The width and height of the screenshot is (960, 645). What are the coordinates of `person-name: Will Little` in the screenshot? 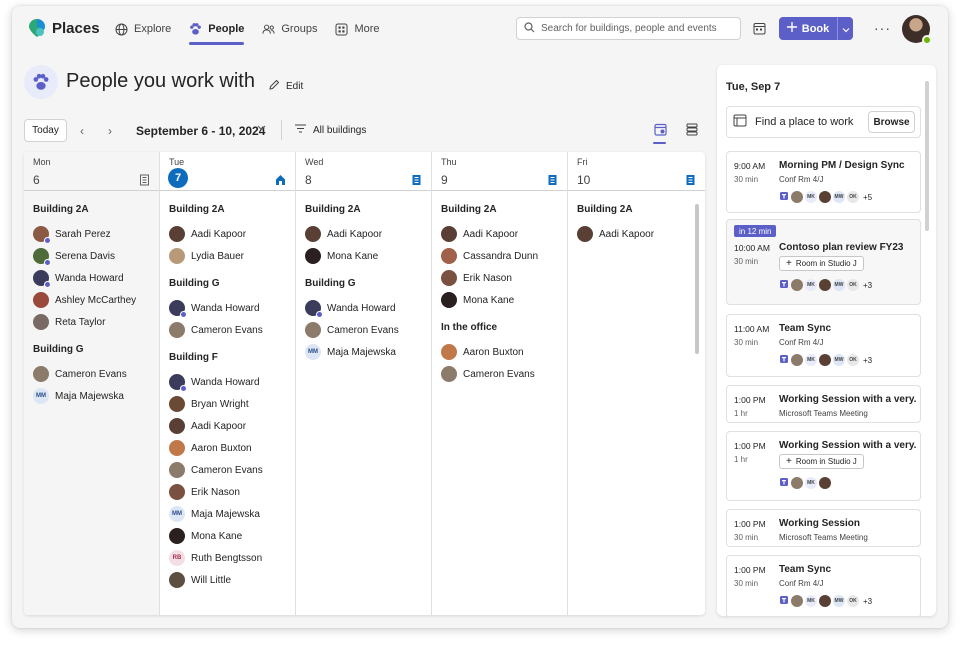 It's located at (211, 580).